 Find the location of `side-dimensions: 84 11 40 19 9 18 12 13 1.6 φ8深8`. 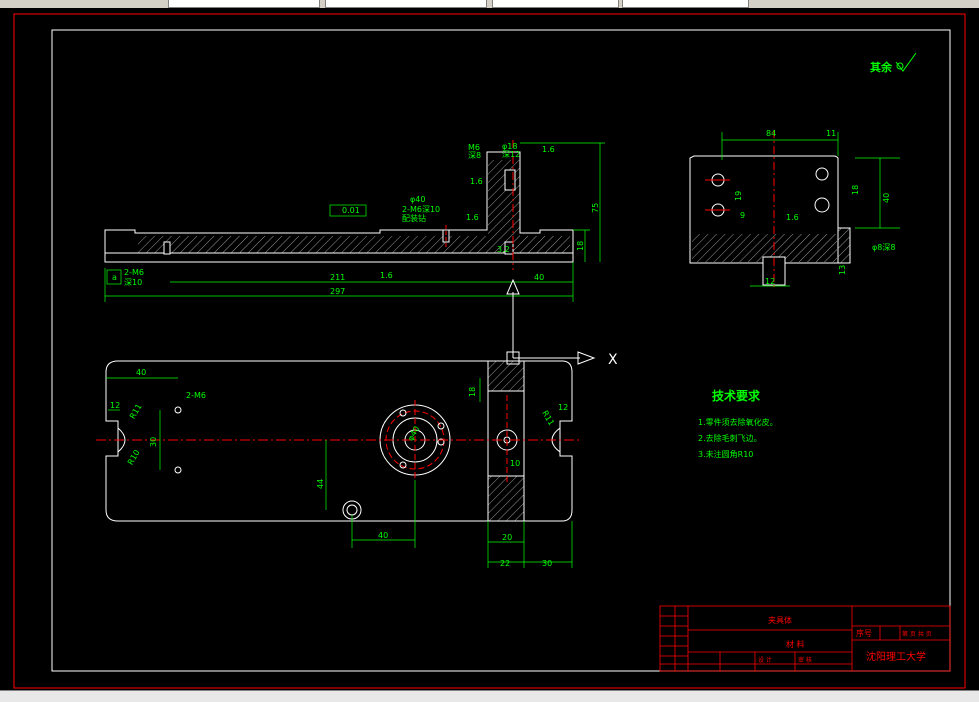

side-dimensions: 84 11 40 19 9 18 12 13 1.6 φ8深8 is located at coordinates (810, 208).